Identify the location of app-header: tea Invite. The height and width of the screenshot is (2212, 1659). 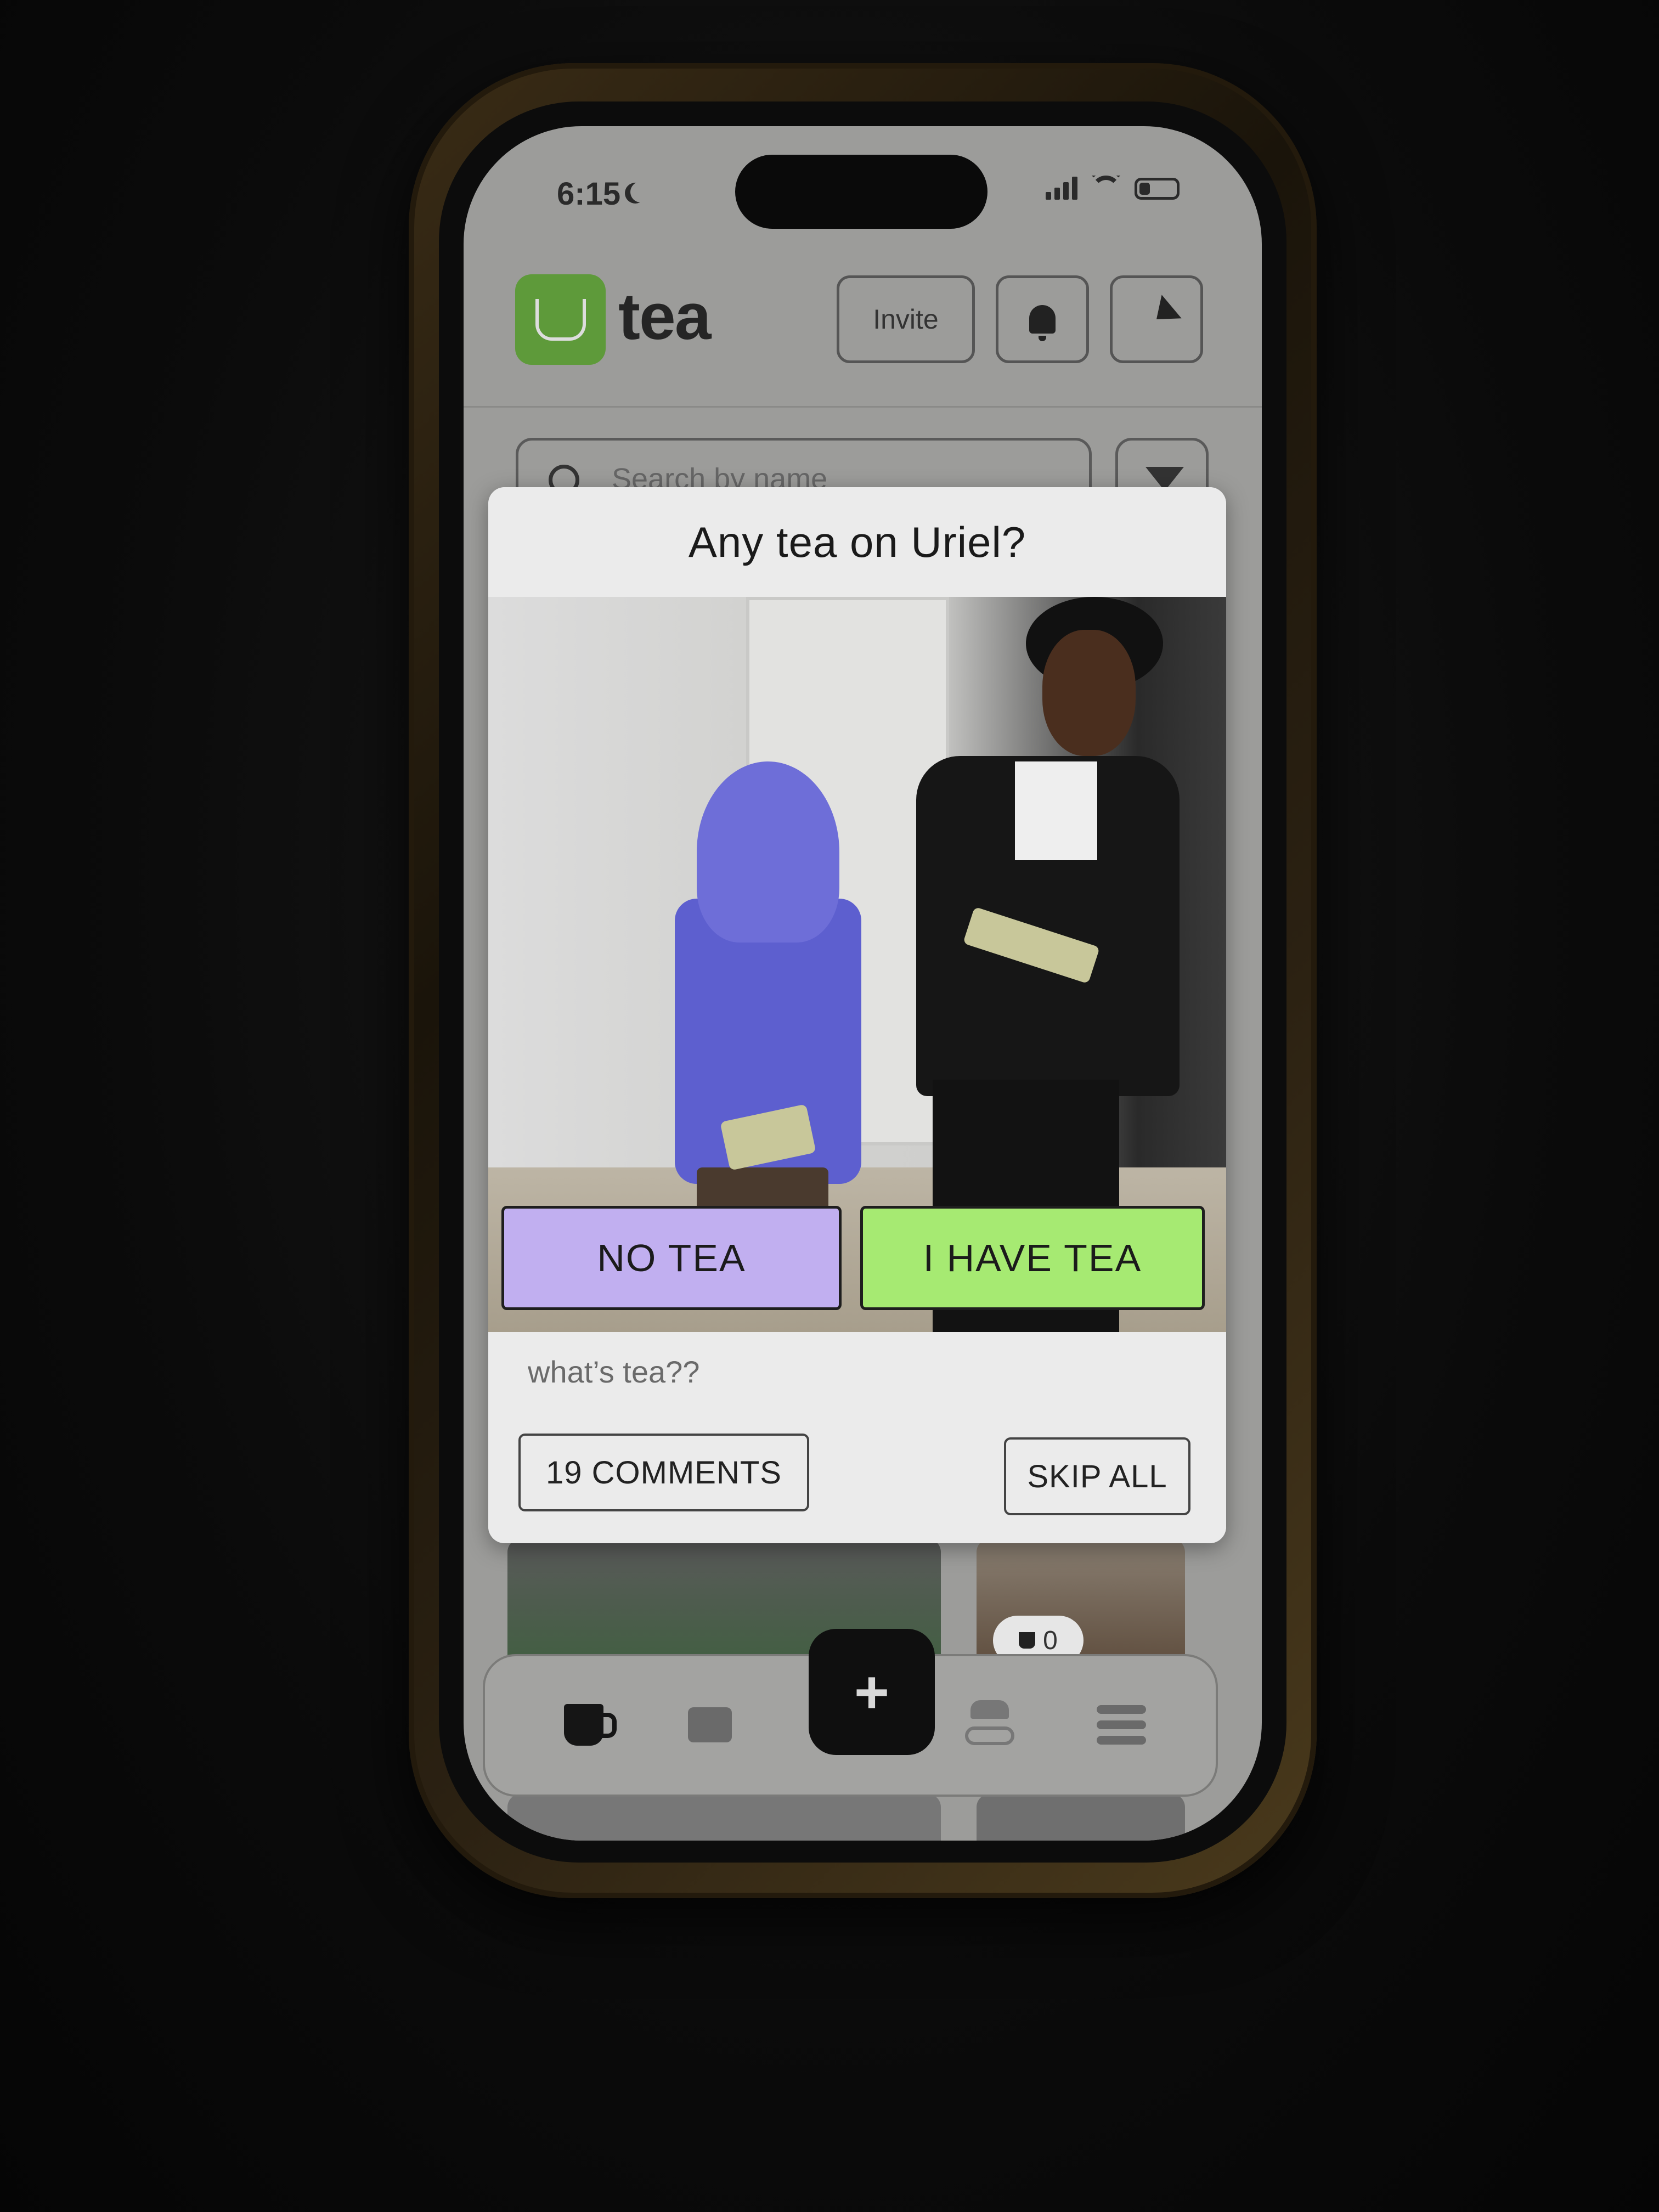
(863, 318).